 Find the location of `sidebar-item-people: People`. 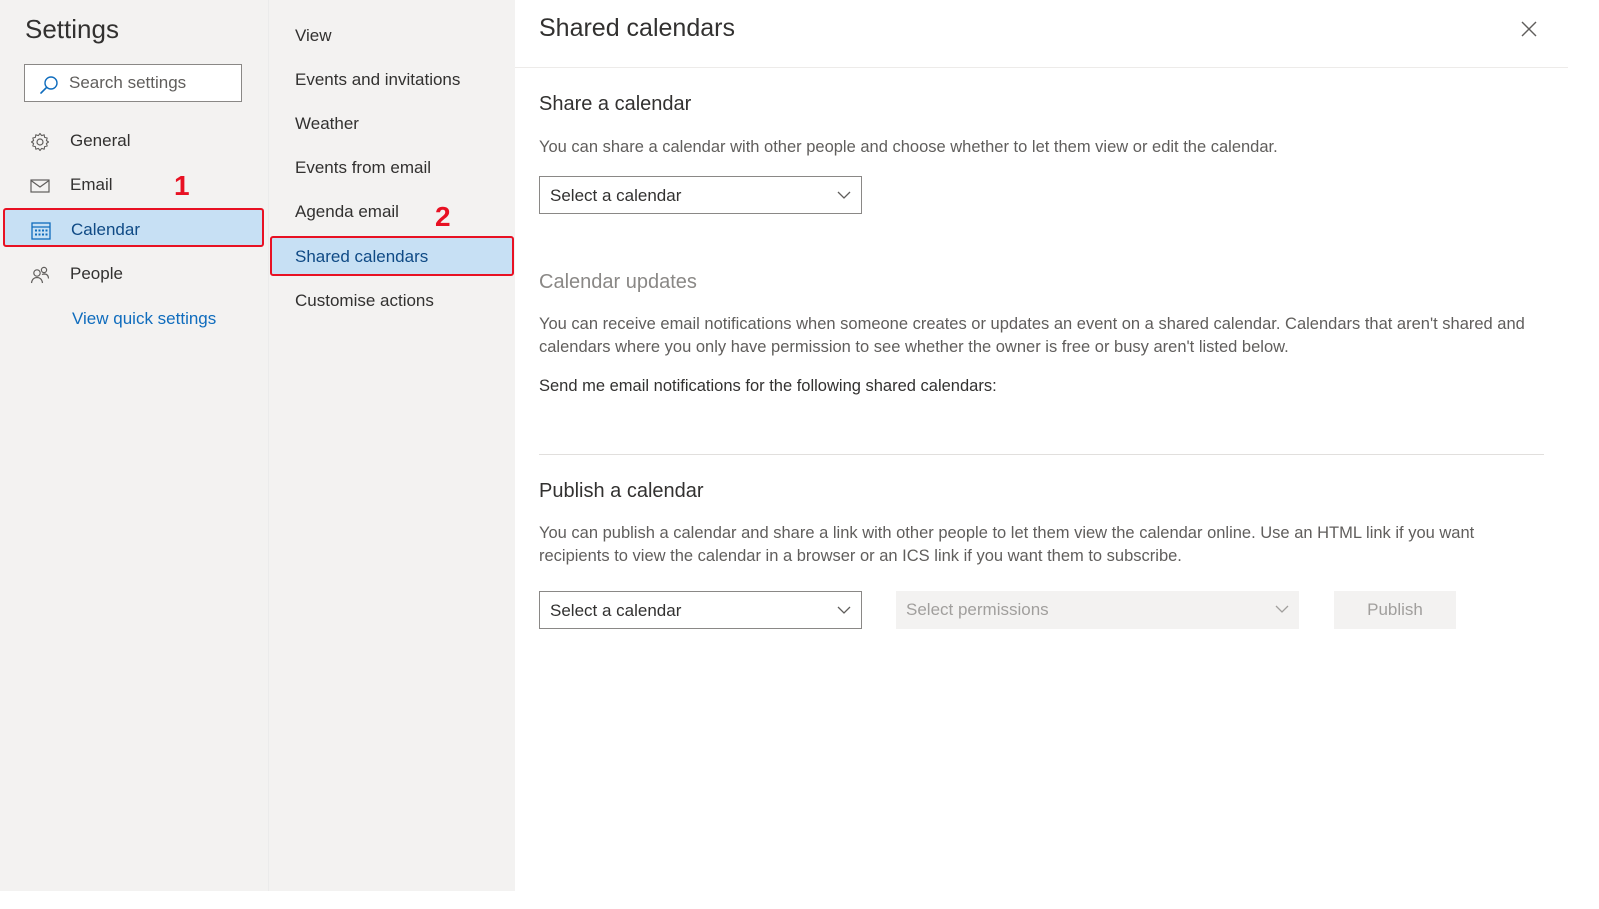

sidebar-item-people: People is located at coordinates (134, 274).